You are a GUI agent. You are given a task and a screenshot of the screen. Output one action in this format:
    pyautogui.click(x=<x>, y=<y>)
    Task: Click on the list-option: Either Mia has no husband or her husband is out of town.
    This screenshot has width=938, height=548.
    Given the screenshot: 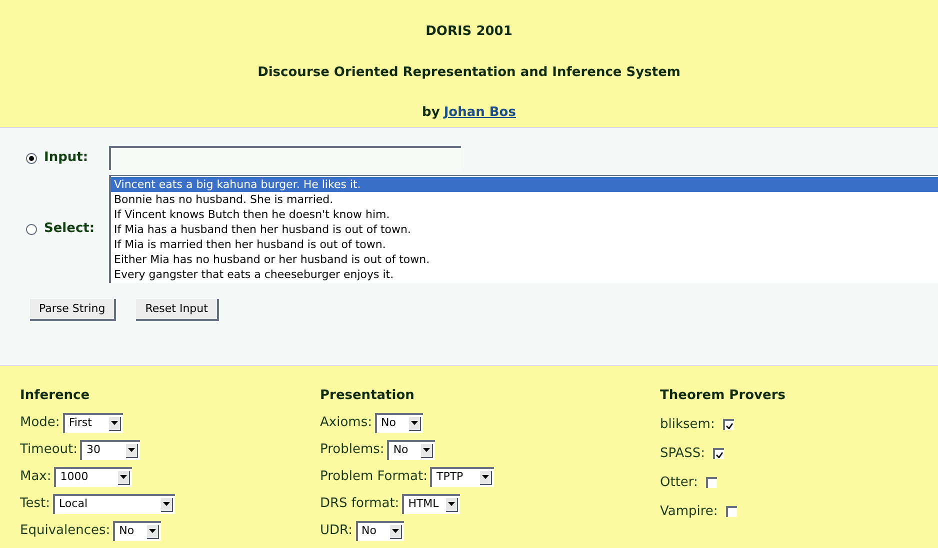 What is the action you would take?
    pyautogui.click(x=524, y=259)
    